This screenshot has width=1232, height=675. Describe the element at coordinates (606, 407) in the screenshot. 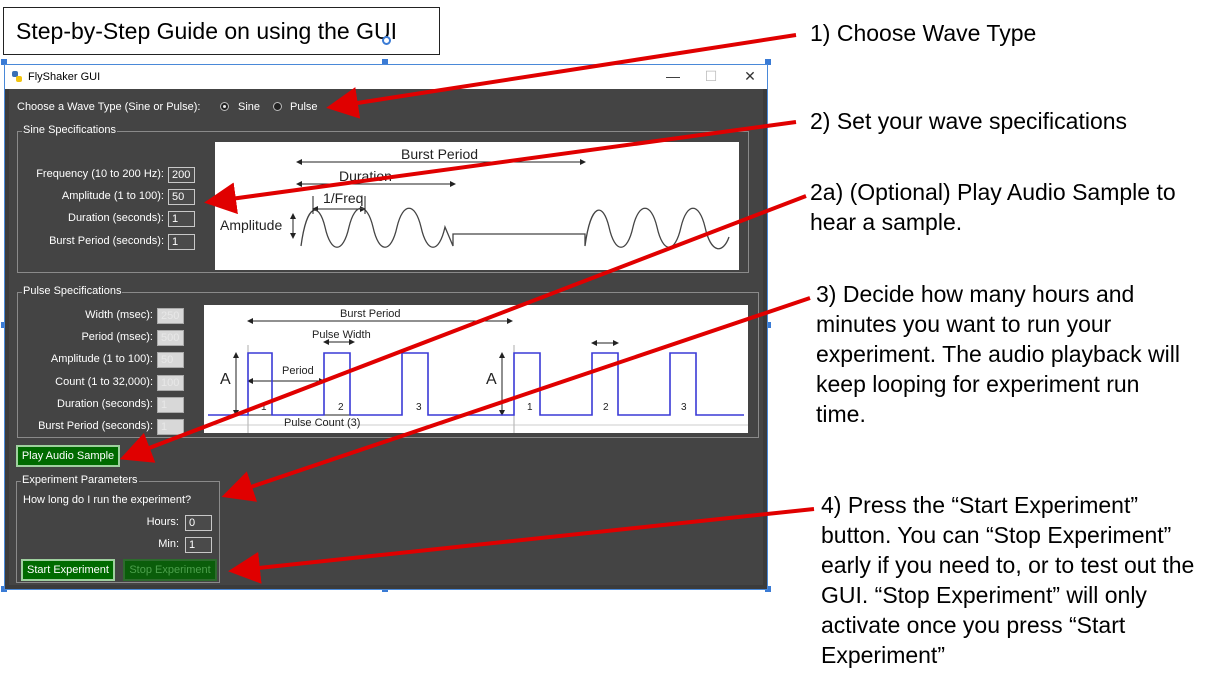

I see `pulse-num-2b: 2` at that location.